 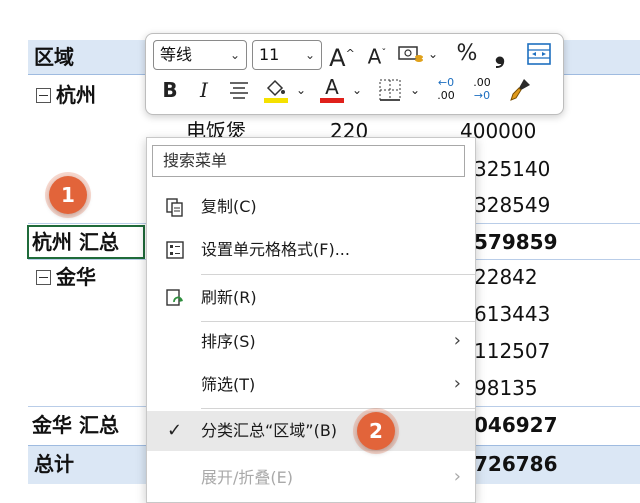 What do you see at coordinates (228, 384) in the screenshot?
I see `menu-item-label: 筛选(T)` at bounding box center [228, 384].